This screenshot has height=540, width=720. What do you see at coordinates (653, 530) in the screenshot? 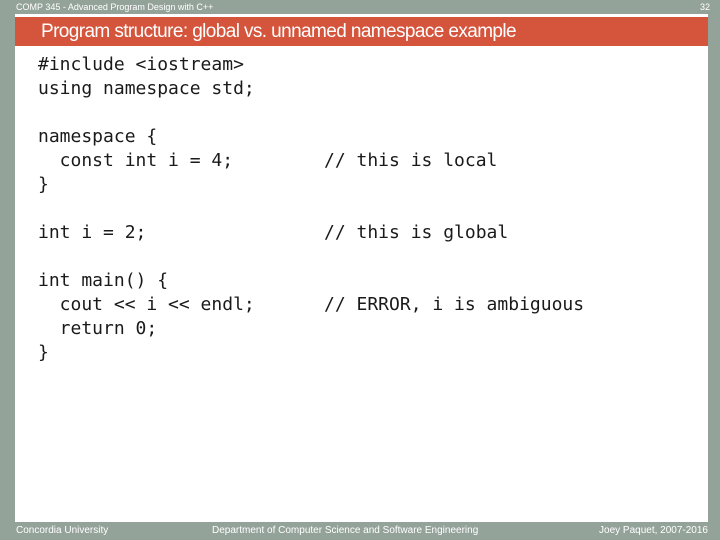
I see `footer-author: Joey Paquet, 2007-2016` at bounding box center [653, 530].